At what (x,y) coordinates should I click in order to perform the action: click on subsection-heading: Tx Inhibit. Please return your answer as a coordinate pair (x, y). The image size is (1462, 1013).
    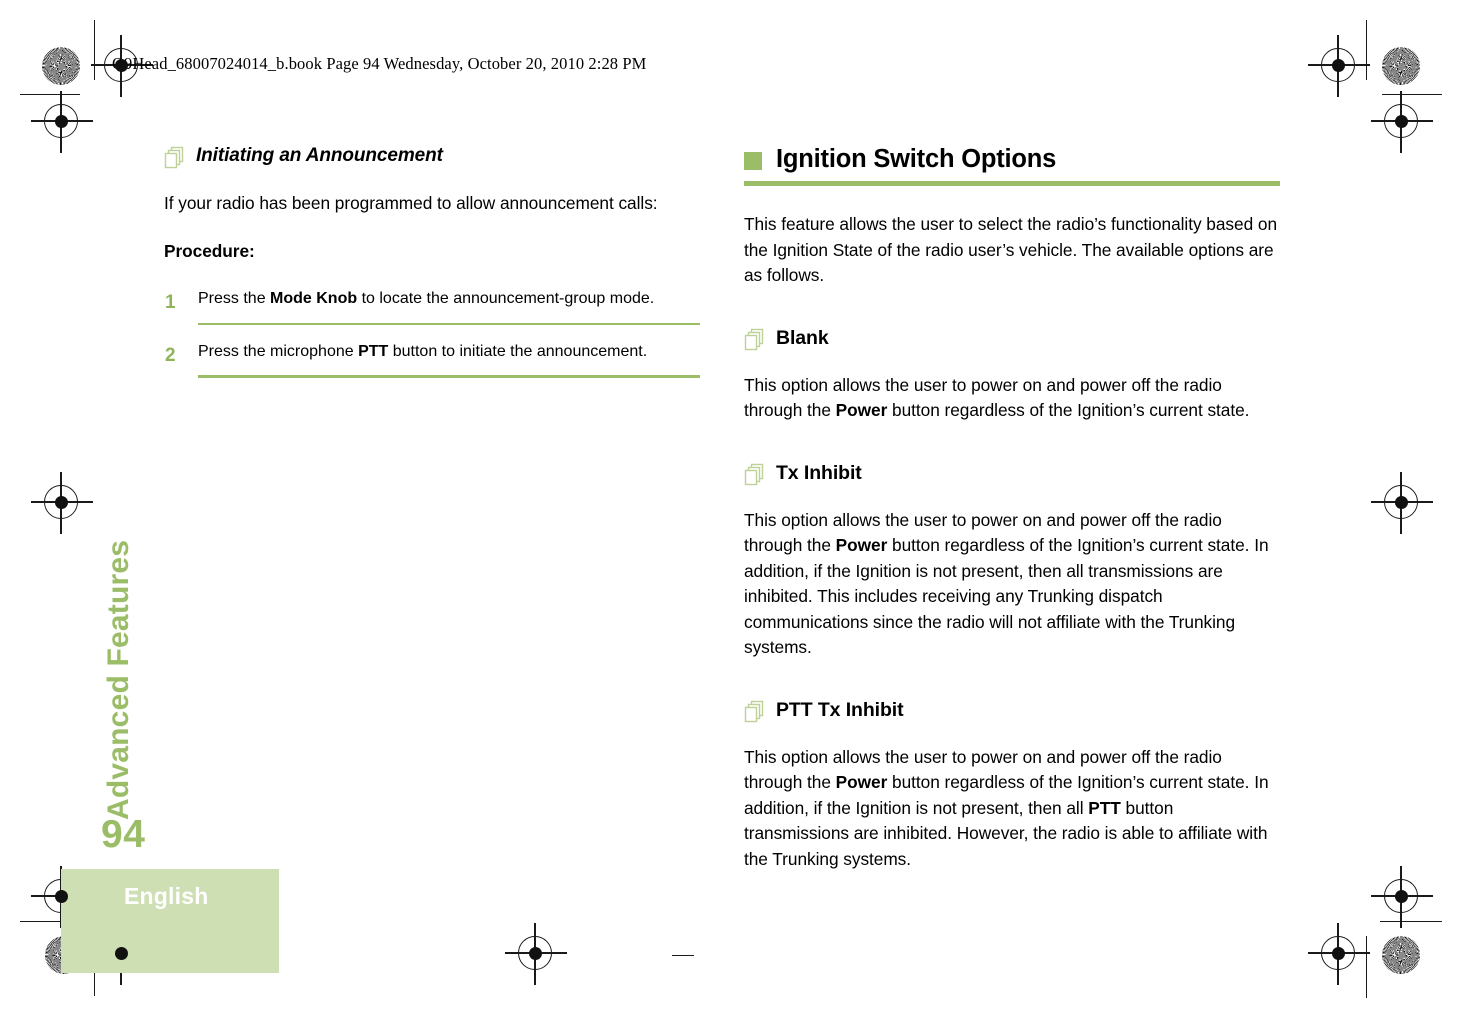
    Looking at the image, I should click on (819, 472).